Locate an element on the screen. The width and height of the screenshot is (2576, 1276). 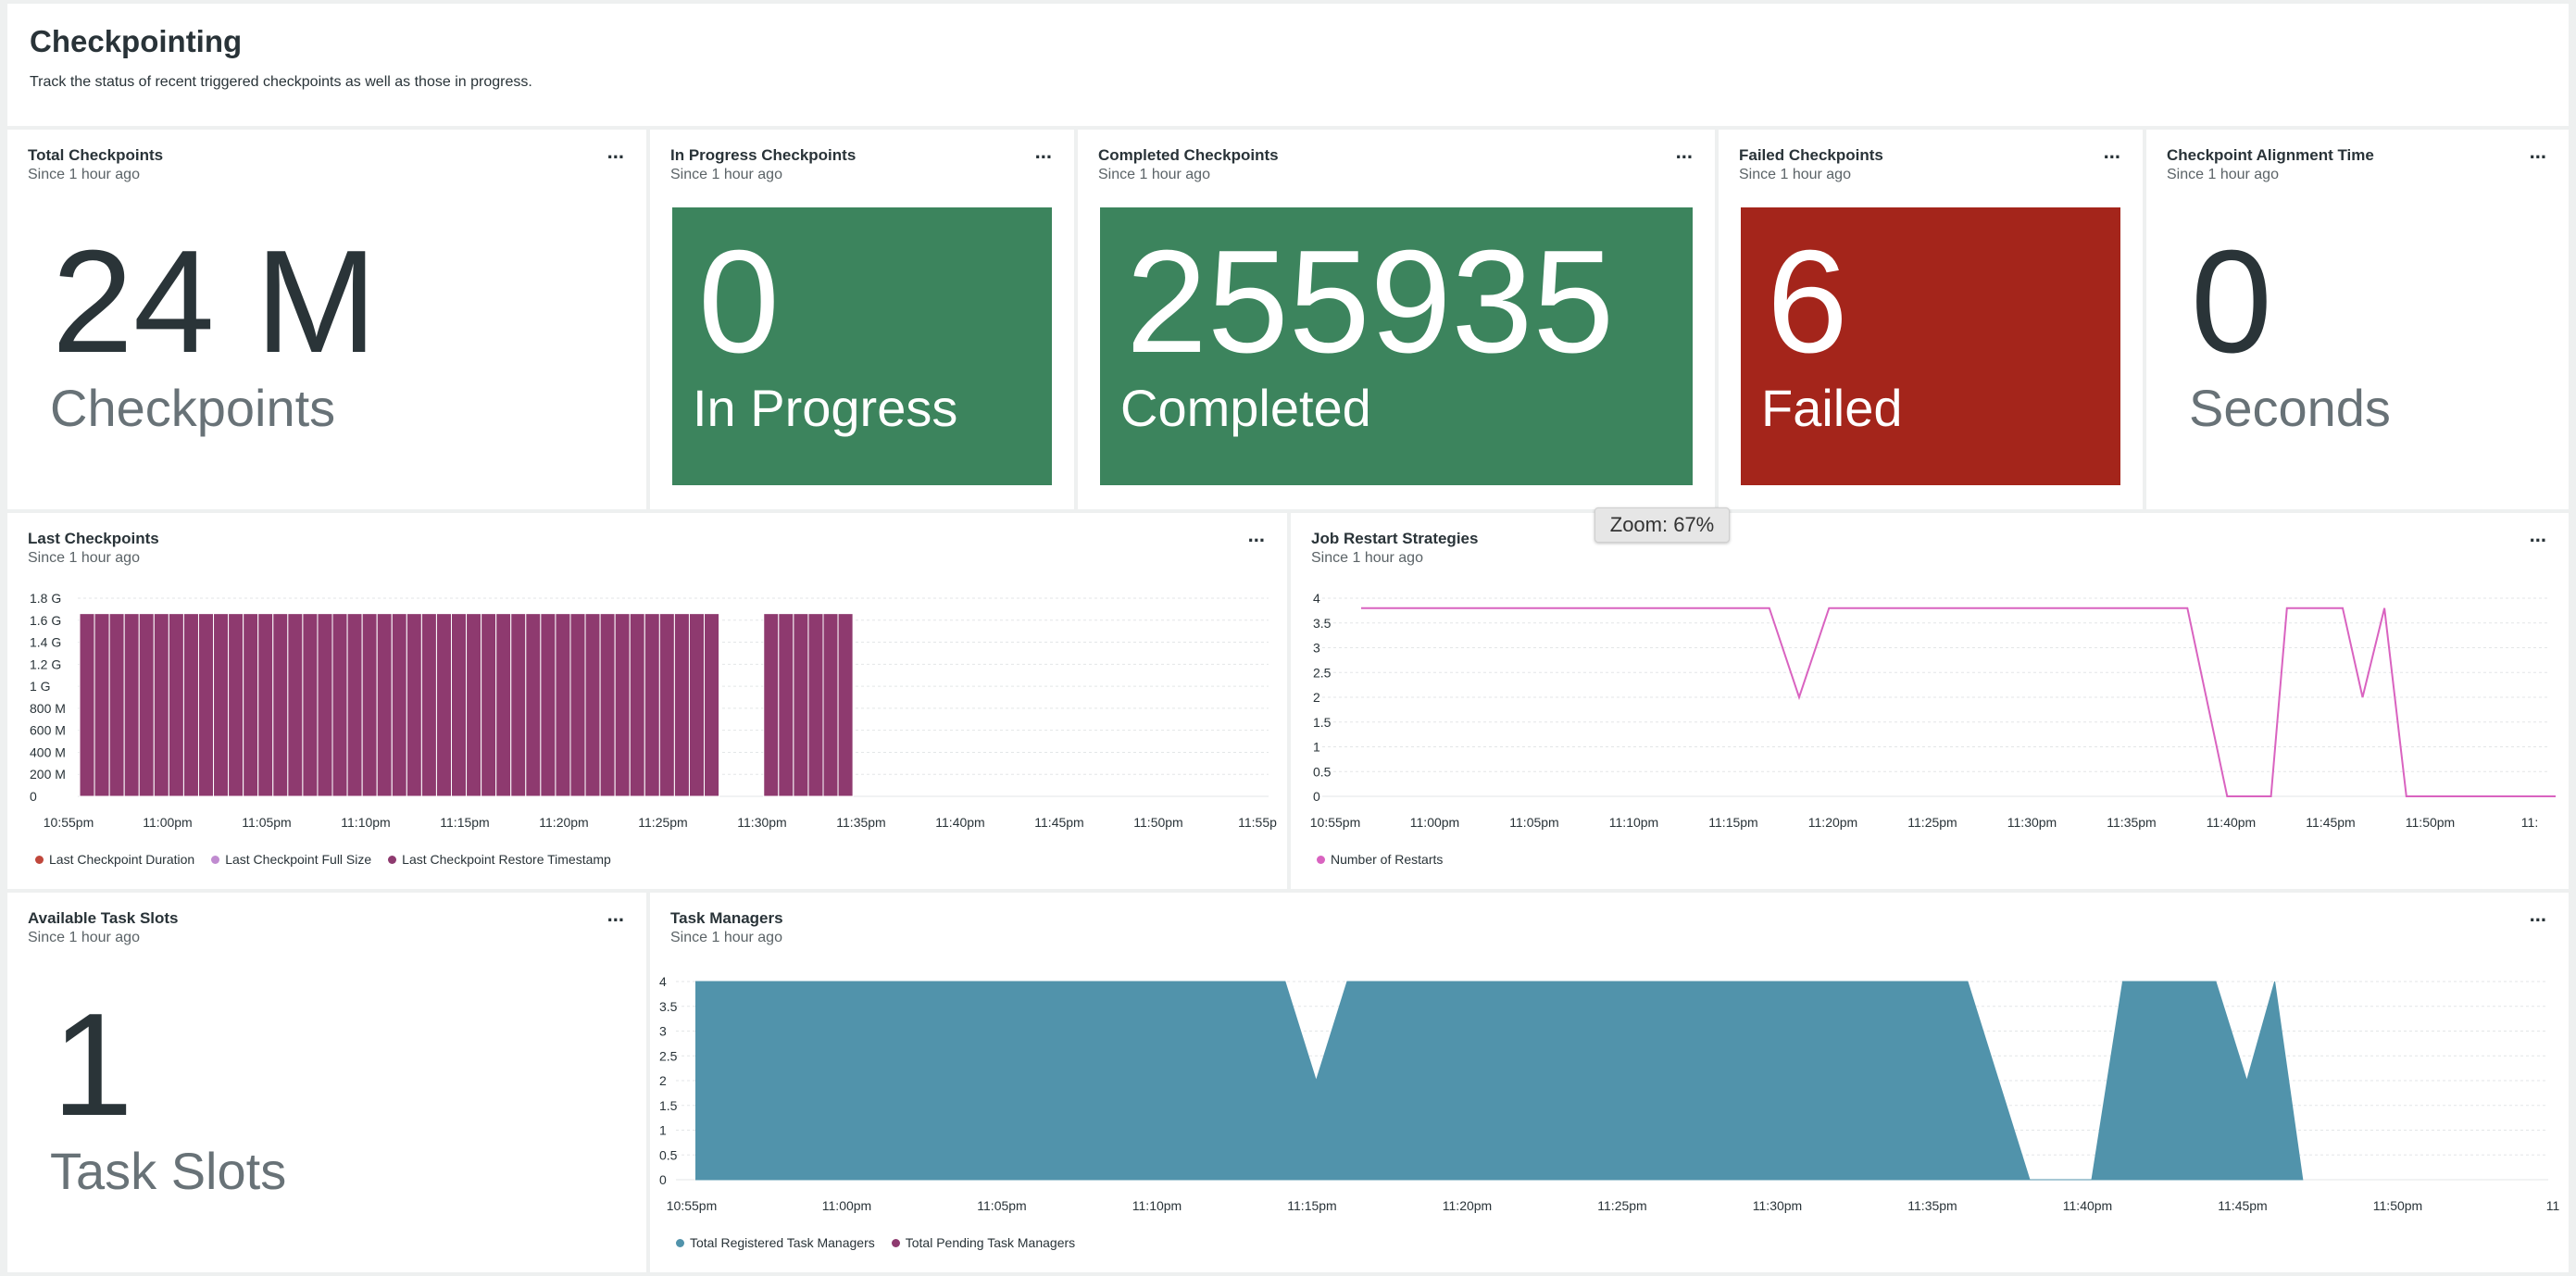
billboard-label: Checkpoints is located at coordinates (193, 408).